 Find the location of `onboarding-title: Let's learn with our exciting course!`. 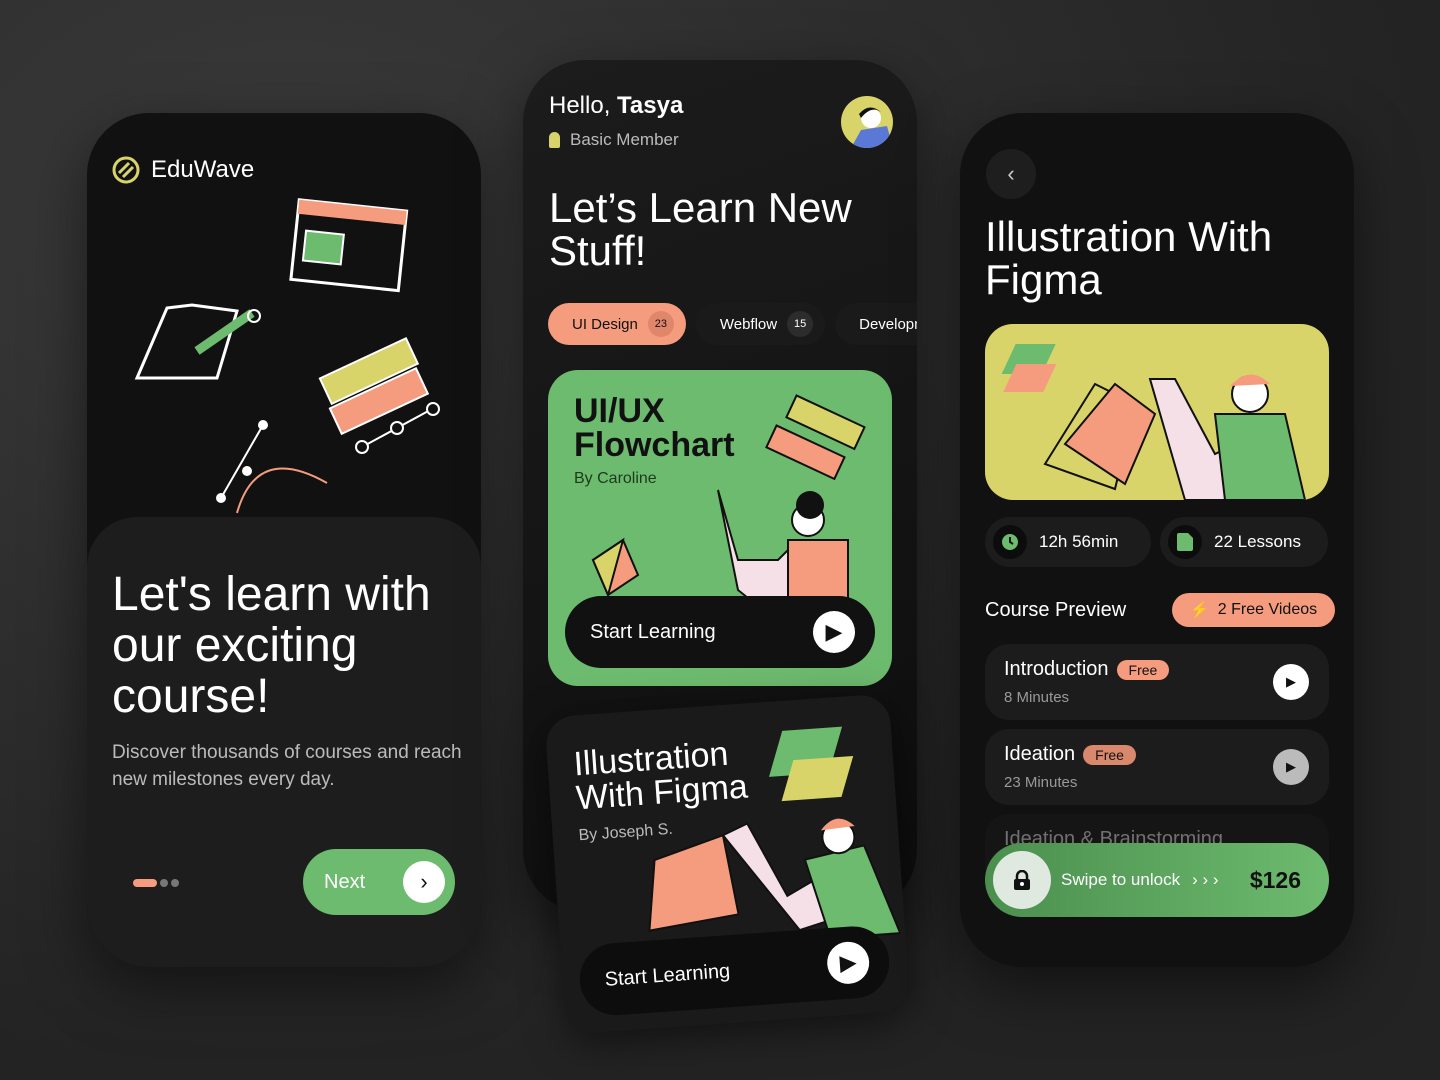

onboarding-title: Let's learn with our exciting course! is located at coordinates (271, 645).